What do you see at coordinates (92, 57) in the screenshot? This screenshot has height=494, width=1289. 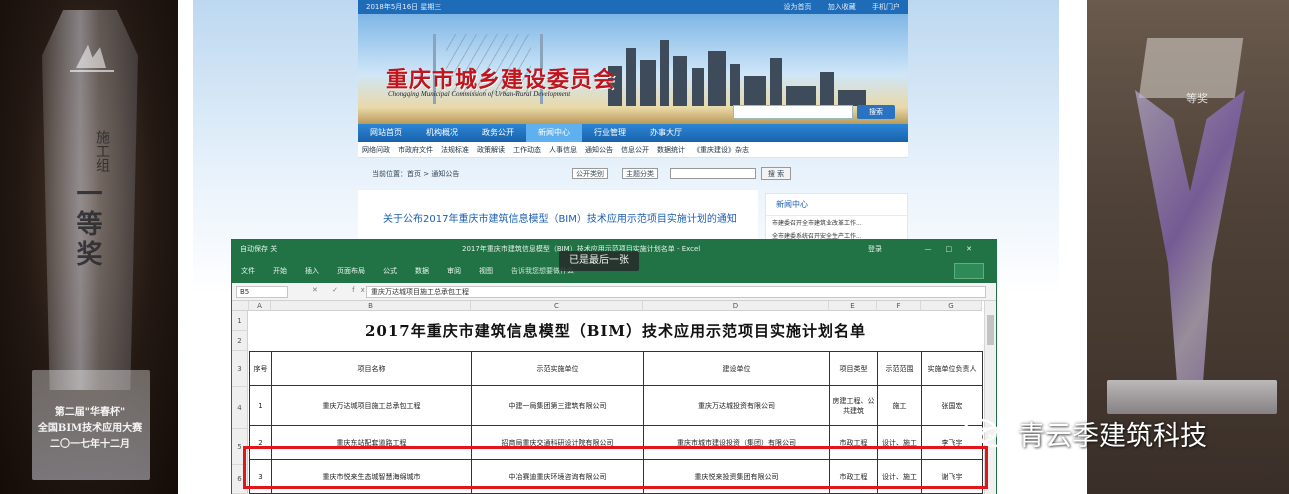 I see `trophy-logo-icon` at bounding box center [92, 57].